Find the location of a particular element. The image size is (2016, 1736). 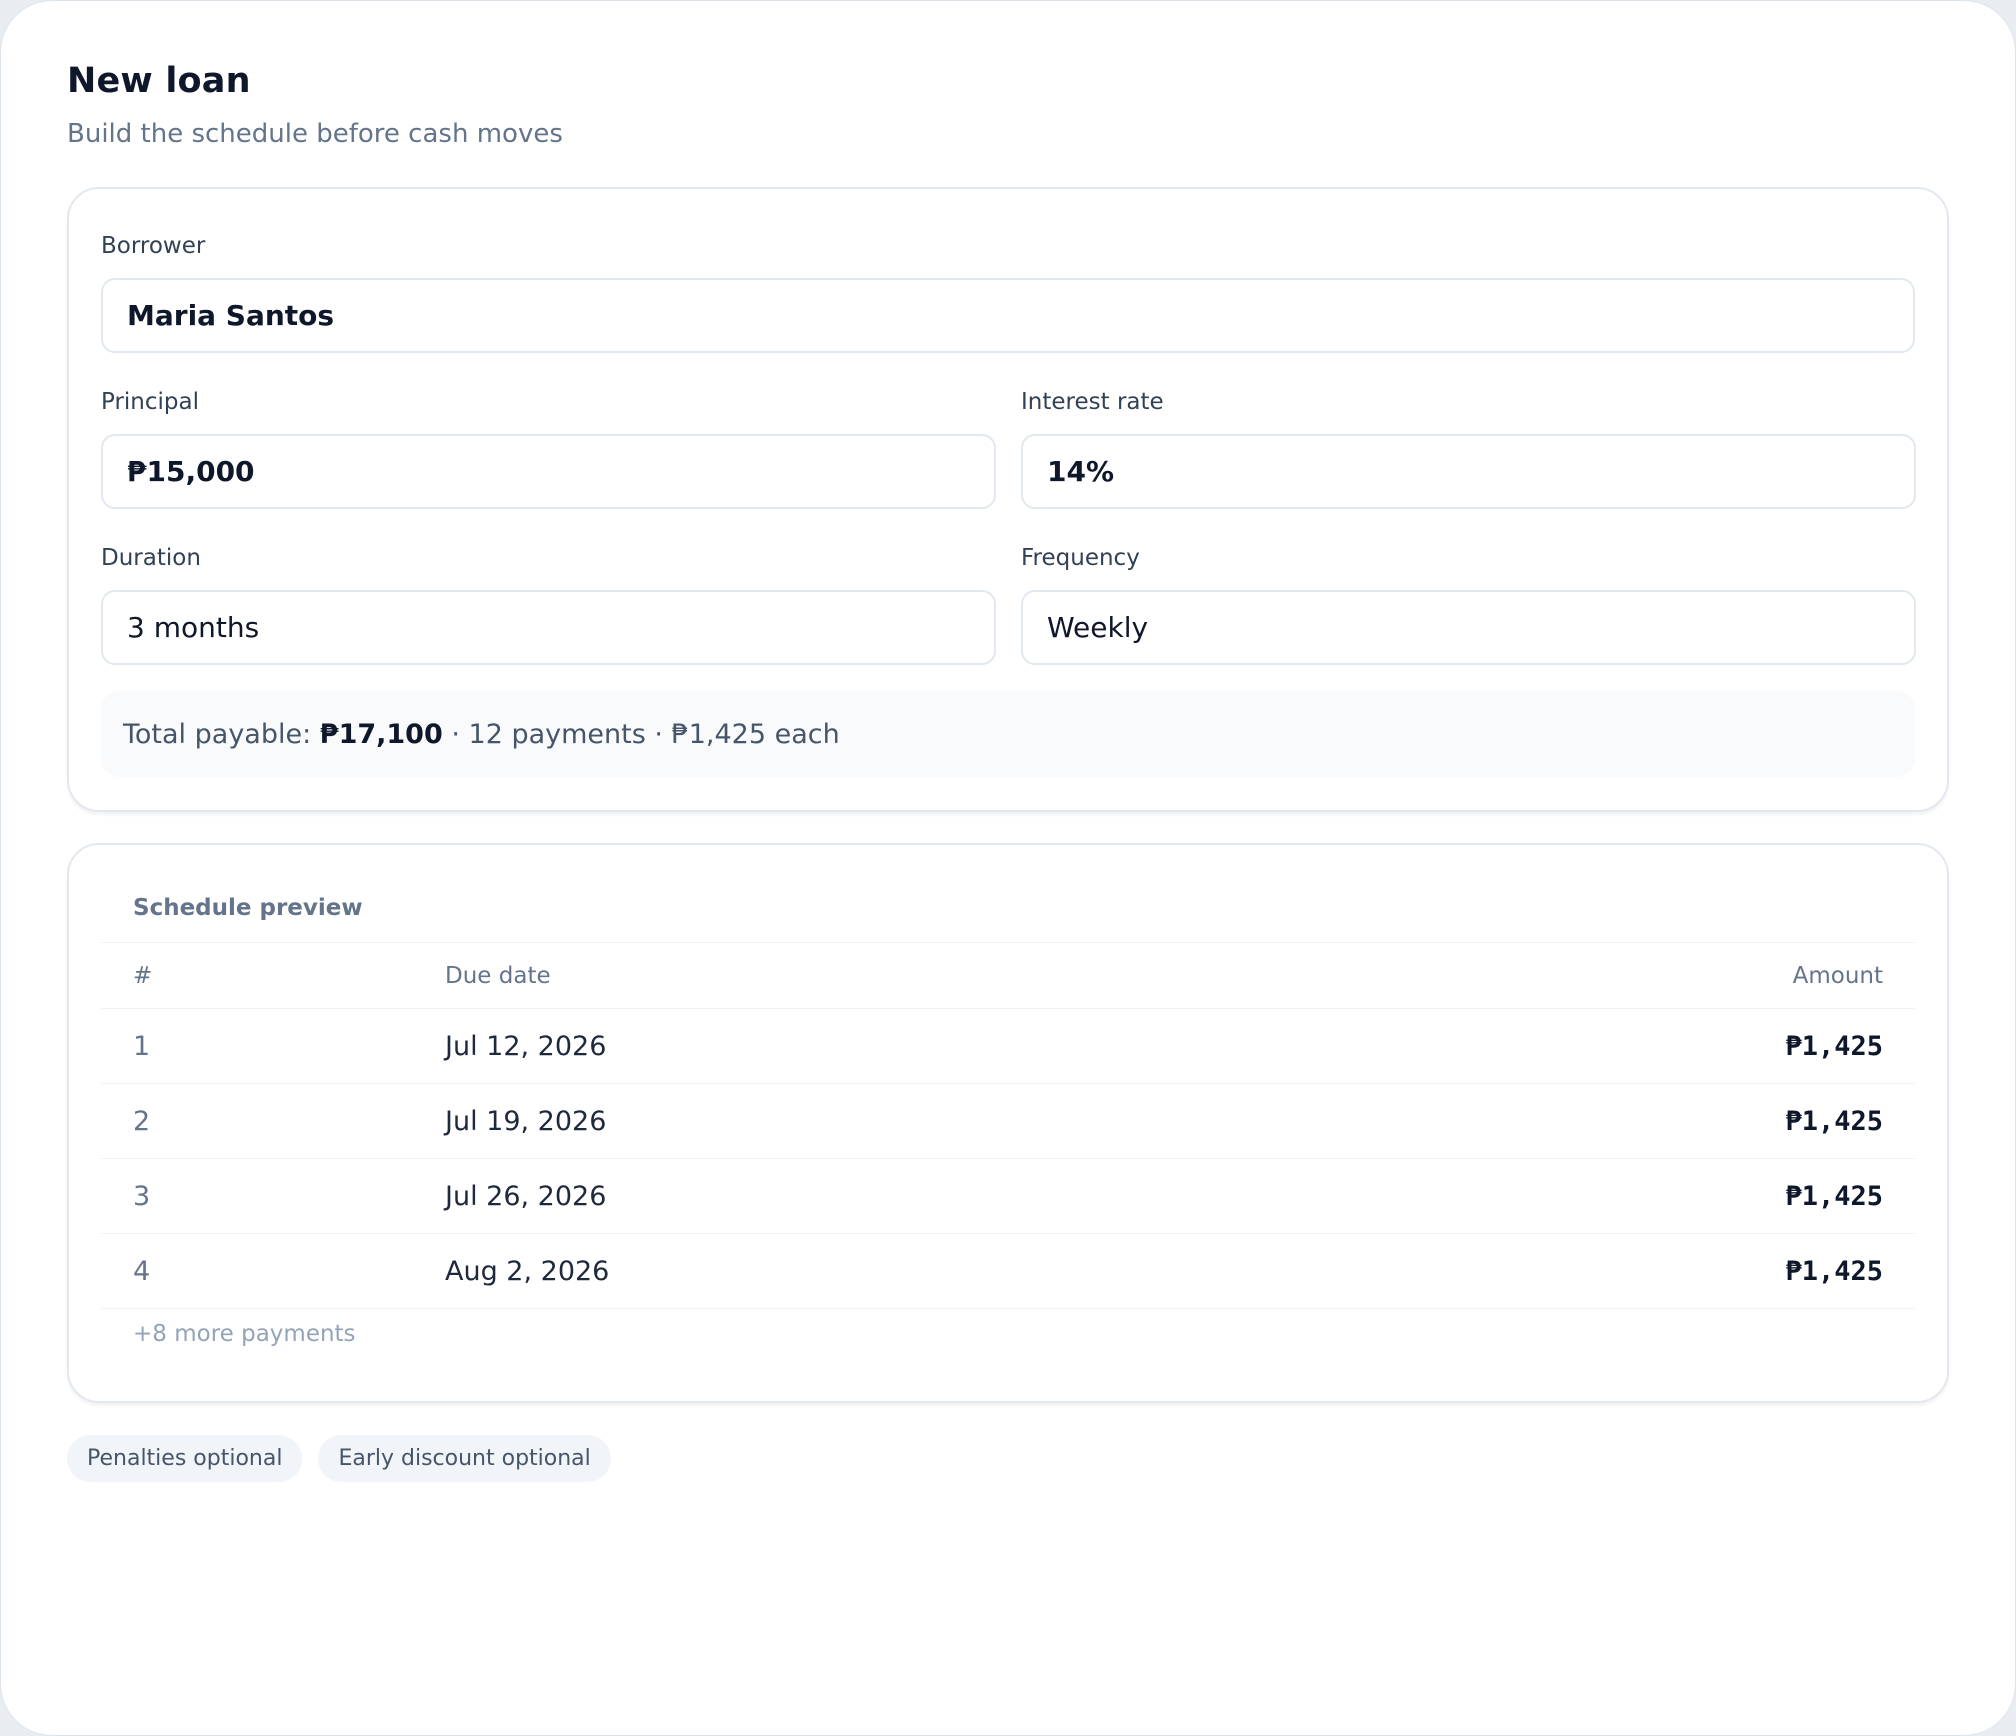

payment-number: 4 is located at coordinates (142, 1271).